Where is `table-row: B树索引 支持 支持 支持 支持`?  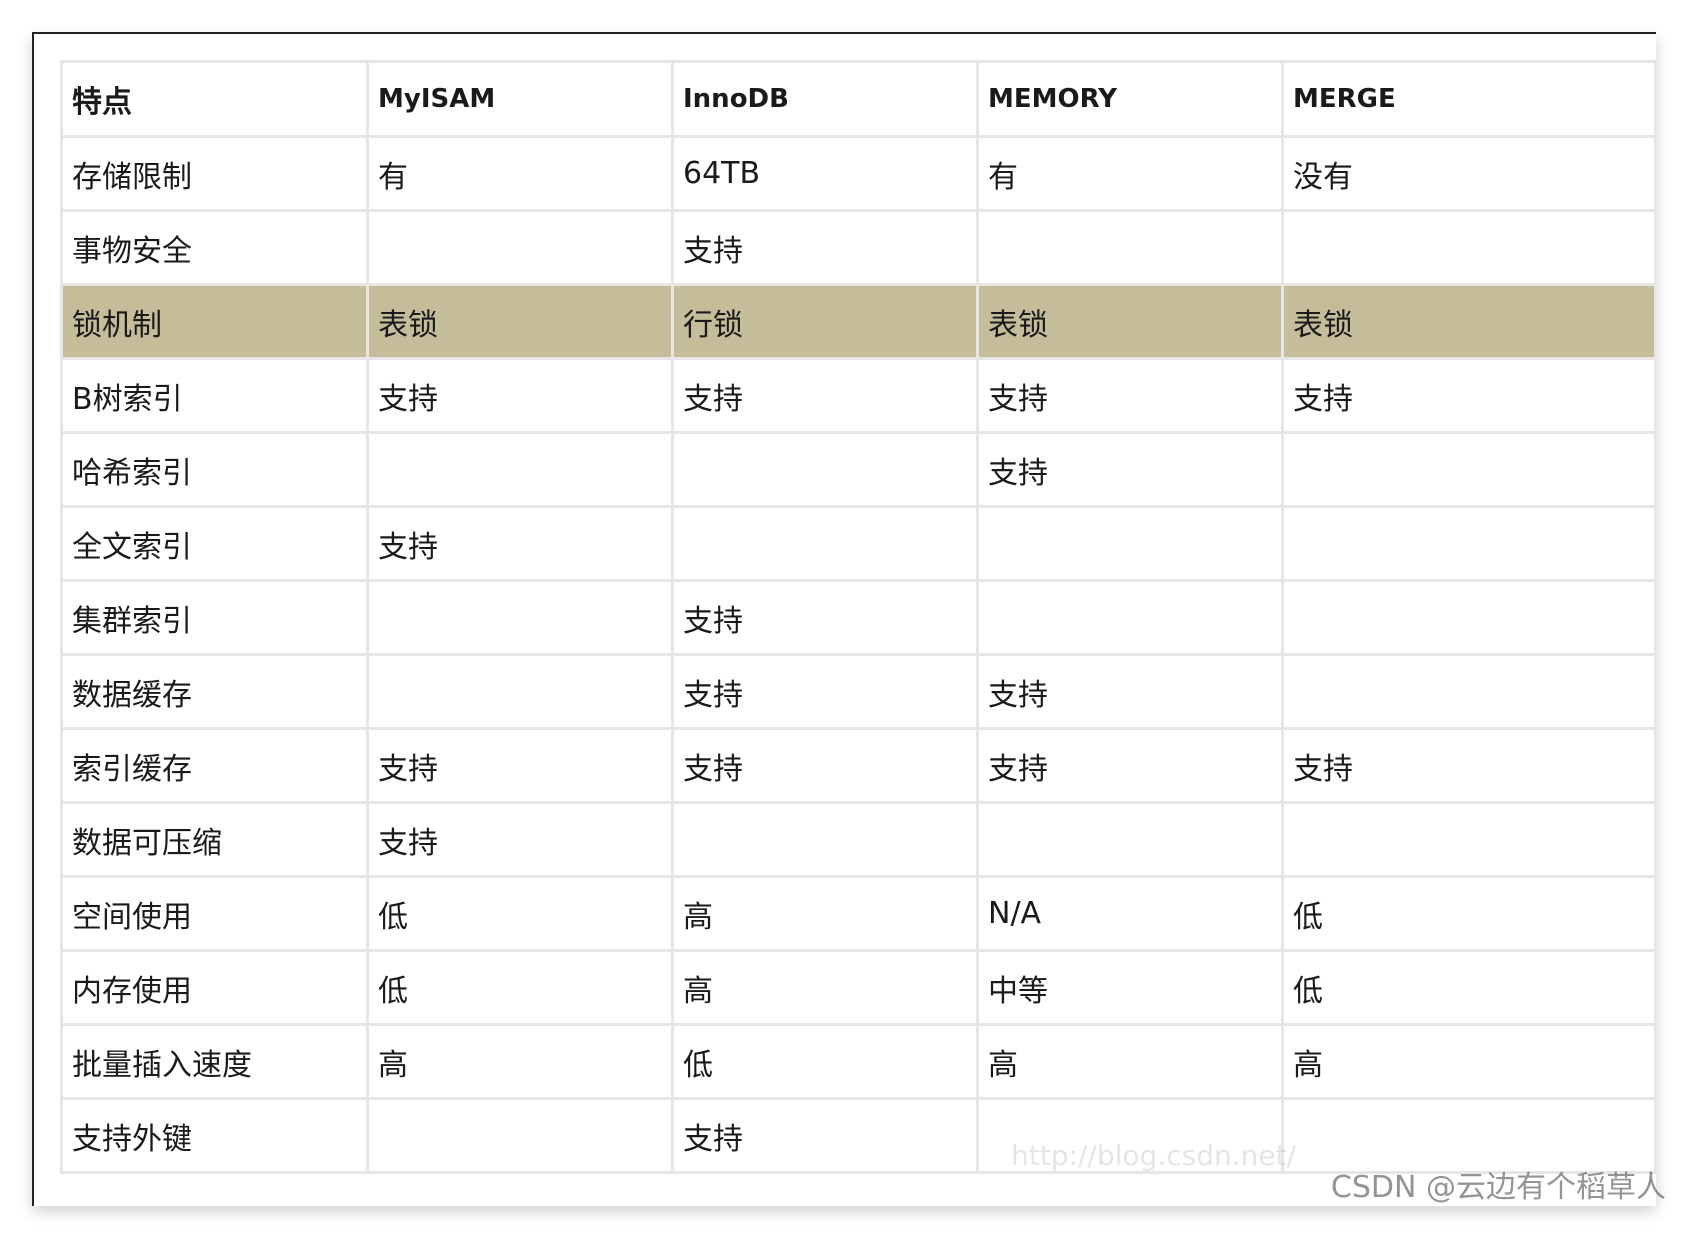 table-row: B树索引 支持 支持 支持 支持 is located at coordinates (858, 395).